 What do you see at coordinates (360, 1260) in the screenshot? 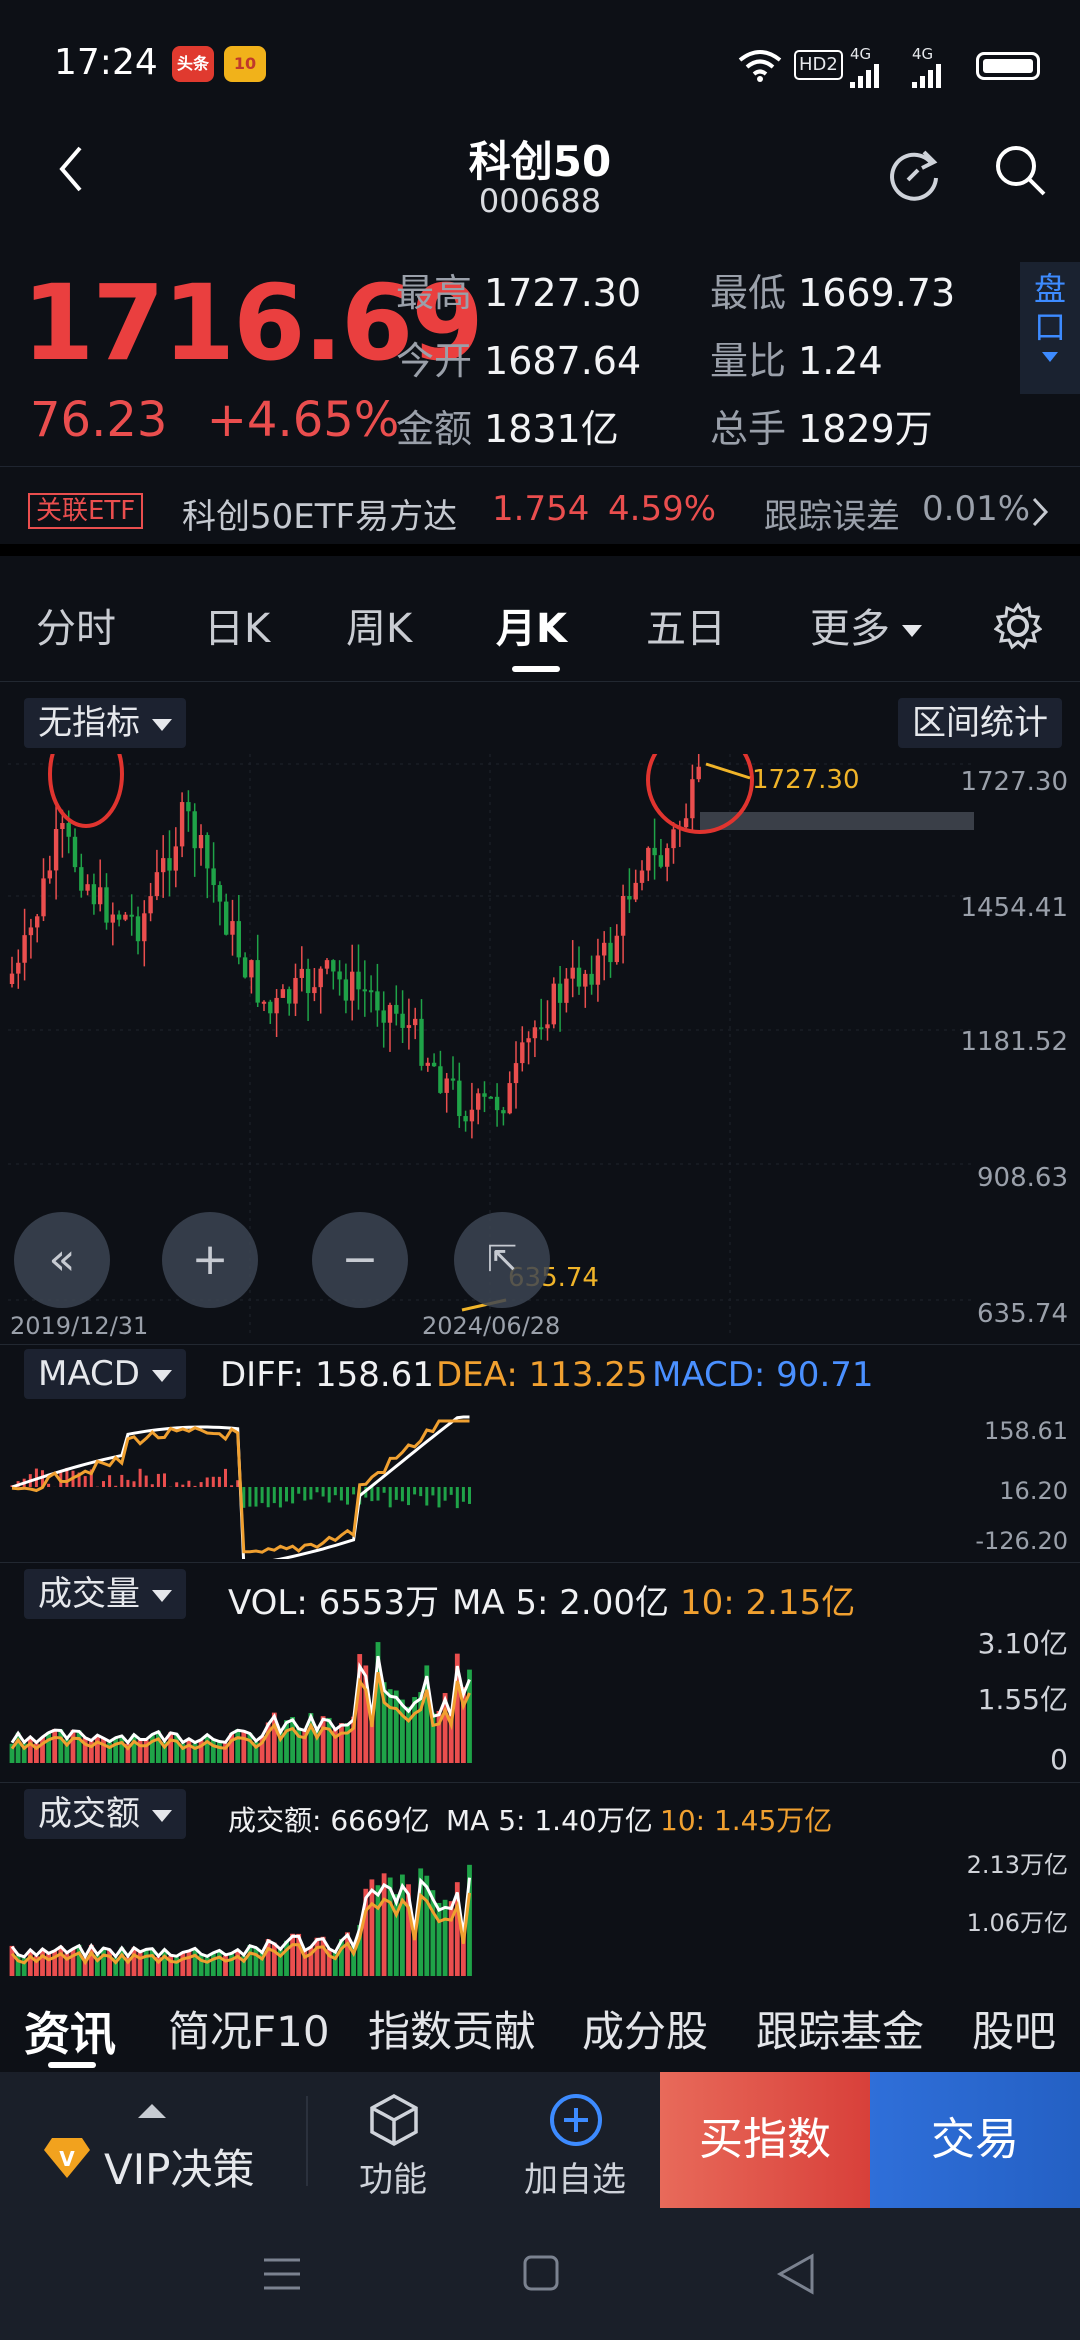
I see `zoom-out-button: −` at bounding box center [360, 1260].